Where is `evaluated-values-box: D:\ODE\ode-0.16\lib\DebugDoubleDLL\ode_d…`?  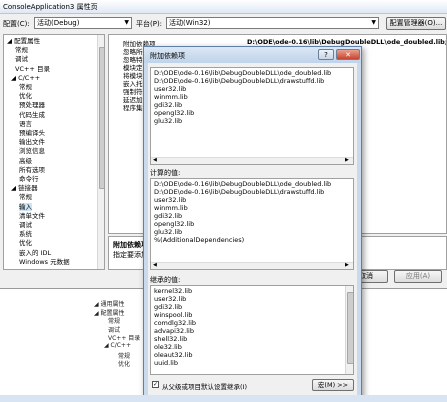 evaluated-values-box: D:\ODE\ode-0.16\lib\DebugDoubleDLL\ode_d… is located at coordinates (252, 224).